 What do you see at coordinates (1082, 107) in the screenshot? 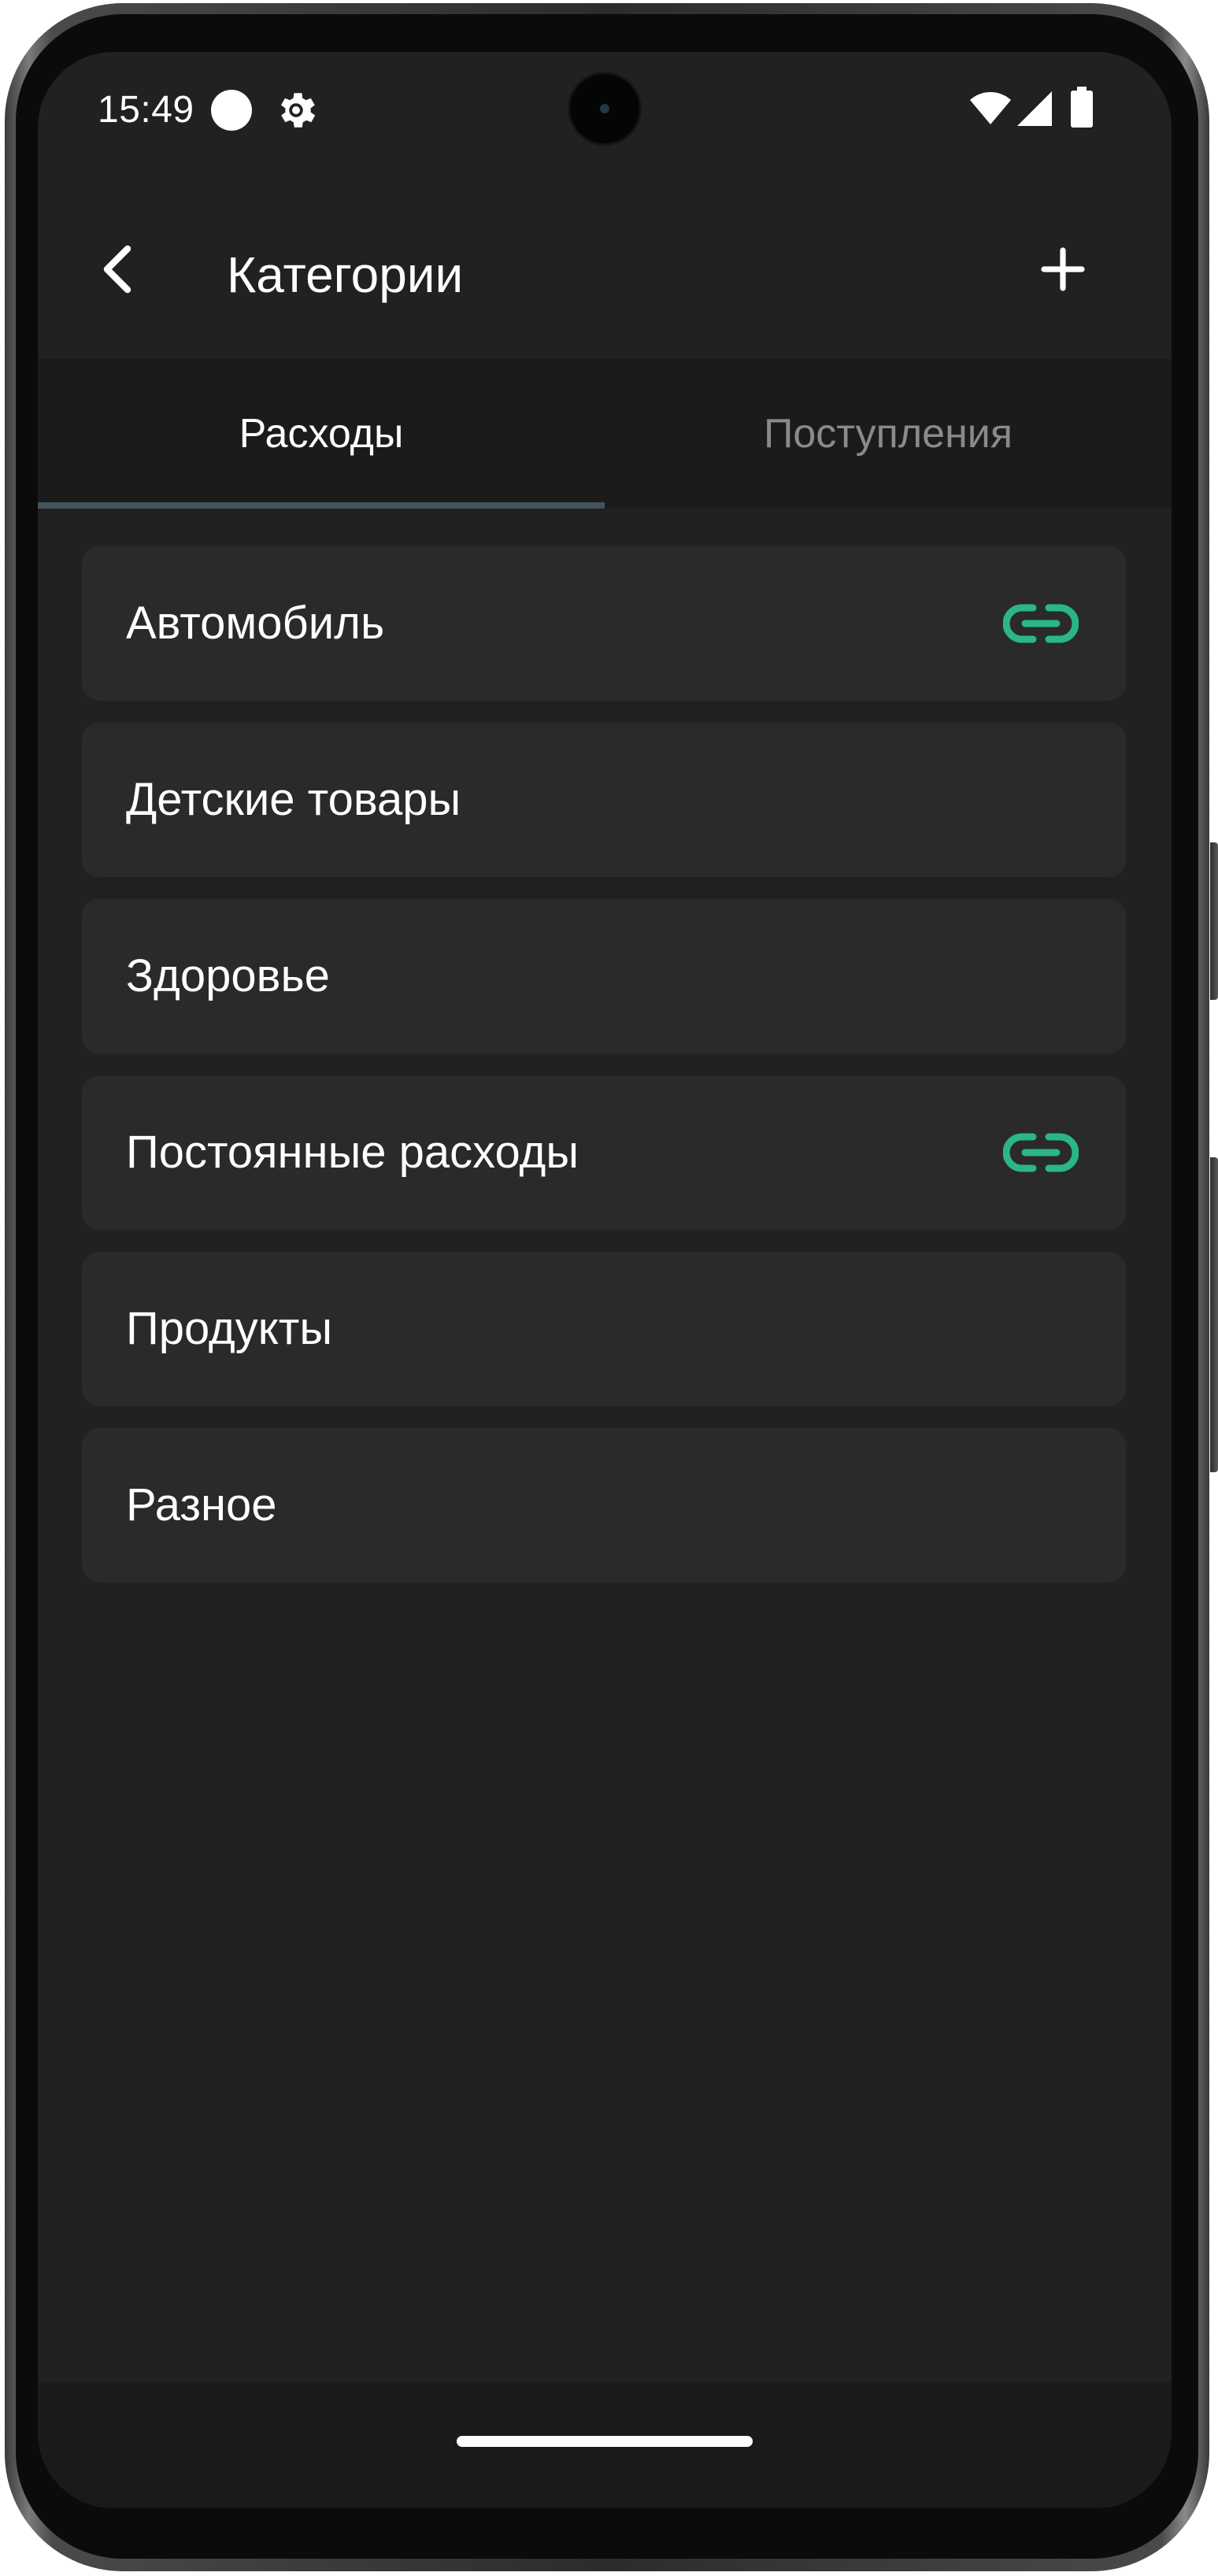
I see `battery-icon` at bounding box center [1082, 107].